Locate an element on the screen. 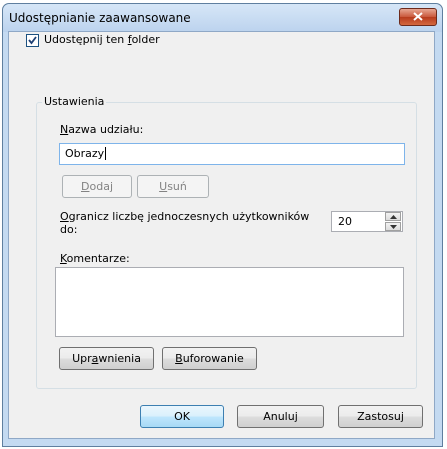 This screenshot has height=449, width=447. user-limit-spinner: 20 is located at coordinates (367, 221).